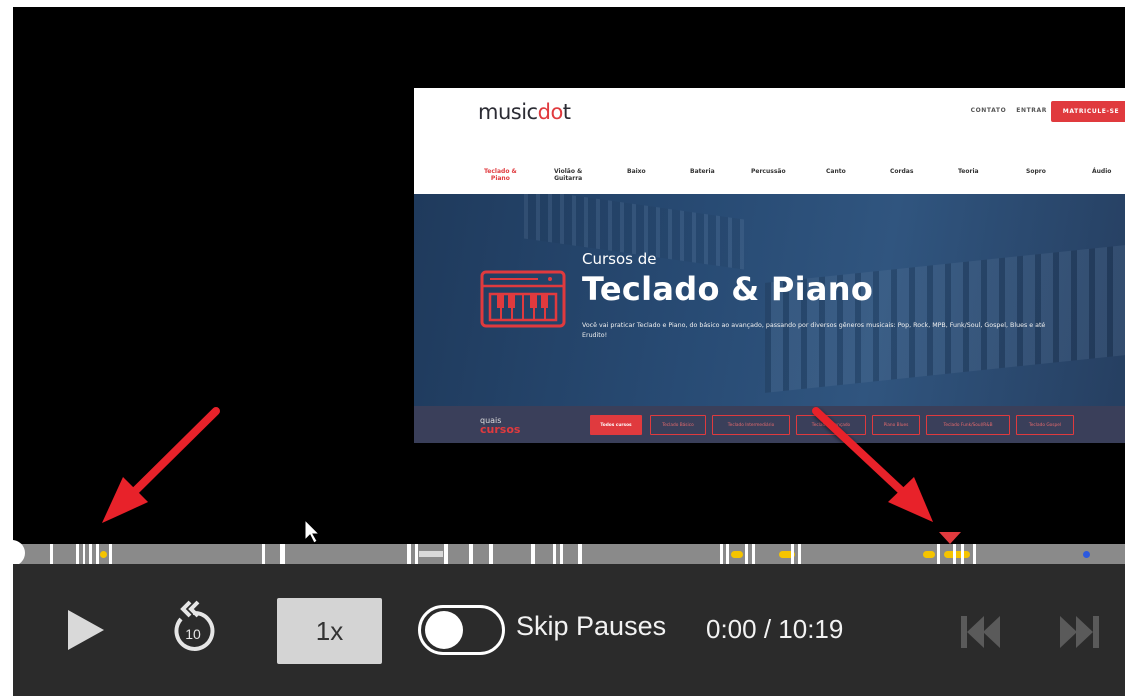 This screenshot has height=696, width=1125. I want to click on mouse-cursor-icon, so click(312, 531).